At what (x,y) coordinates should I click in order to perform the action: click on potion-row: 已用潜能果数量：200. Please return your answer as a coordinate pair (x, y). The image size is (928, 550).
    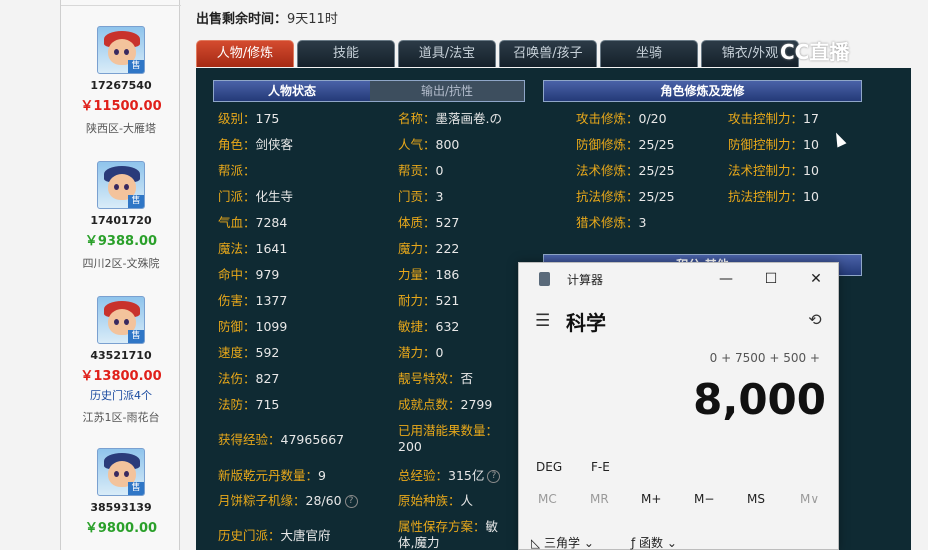
    Looking at the image, I should click on (457, 439).